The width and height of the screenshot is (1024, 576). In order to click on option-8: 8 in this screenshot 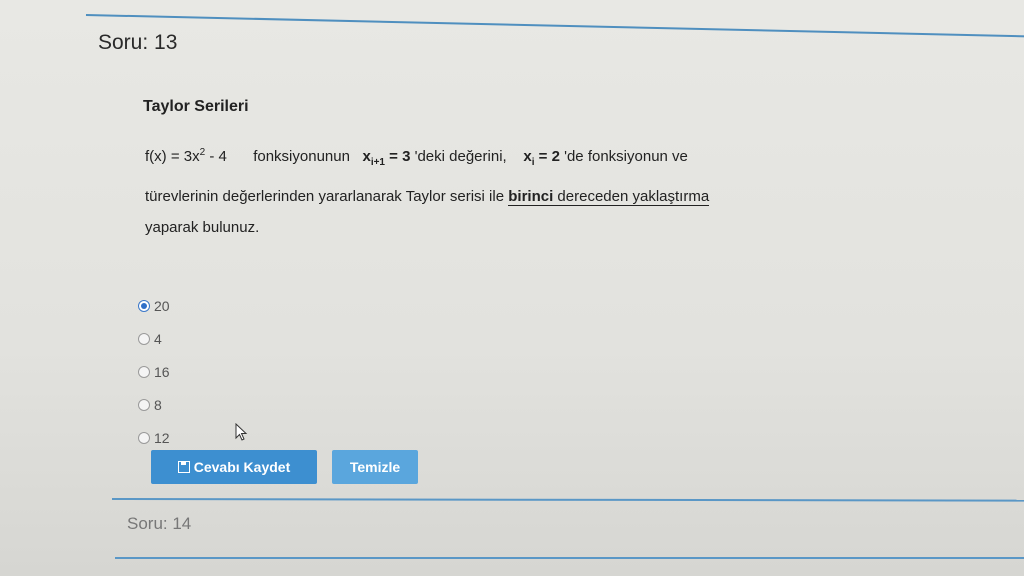, I will do `click(154, 404)`.